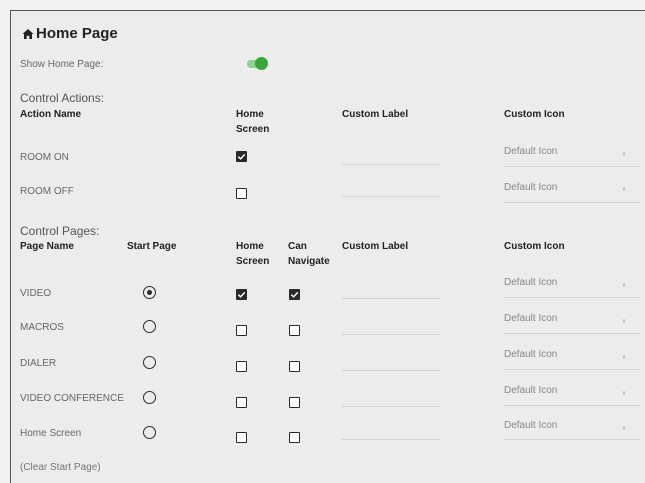 This screenshot has height=483, width=645. I want to click on header-can-navigate-line2: Navigate, so click(309, 261).